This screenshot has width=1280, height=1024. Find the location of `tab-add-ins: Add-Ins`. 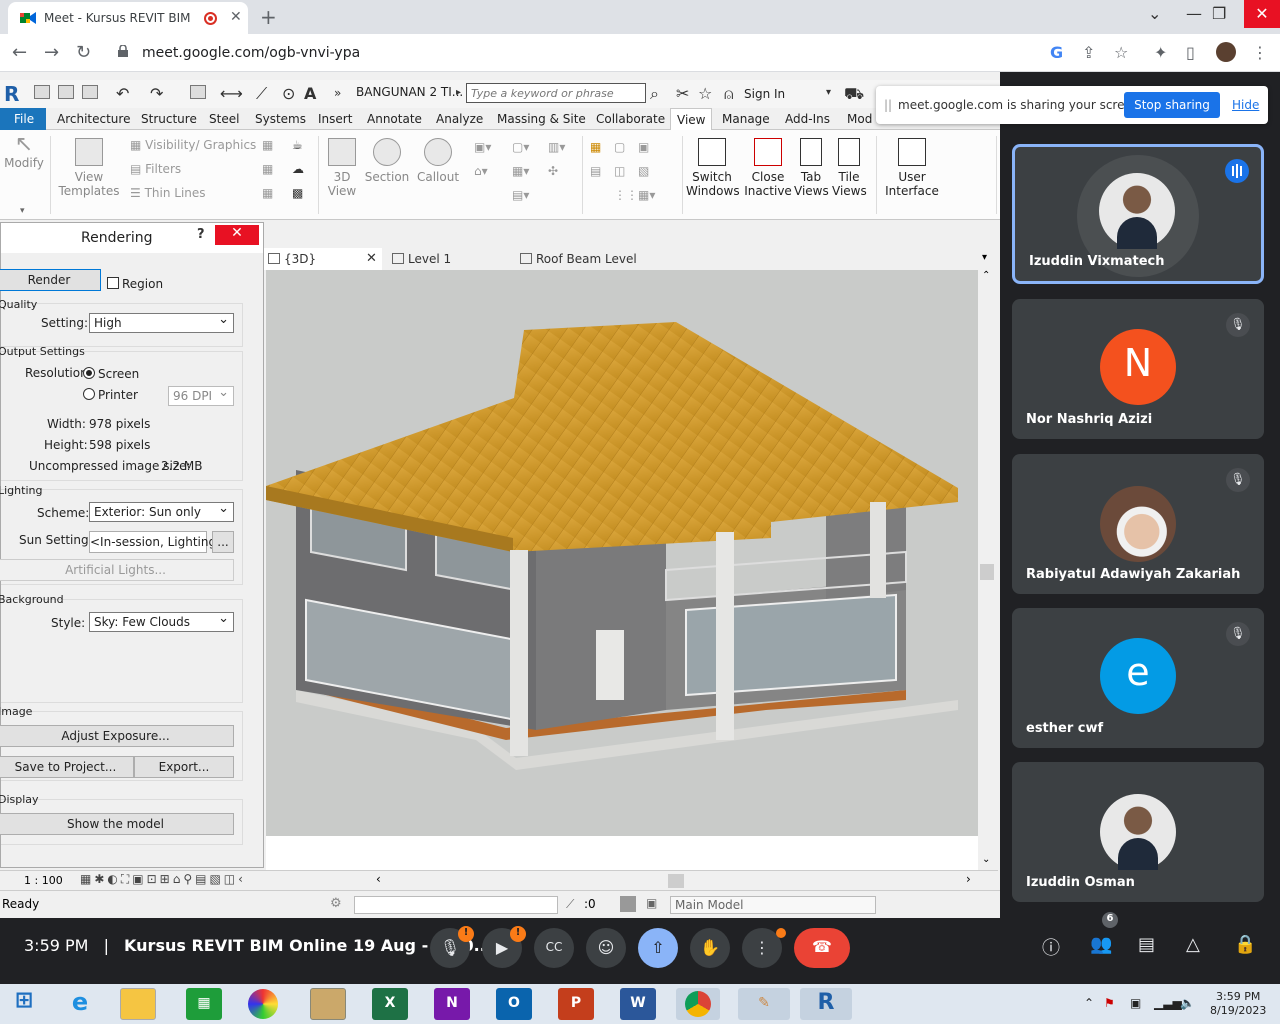

tab-add-ins: Add-Ins is located at coordinates (807, 119).